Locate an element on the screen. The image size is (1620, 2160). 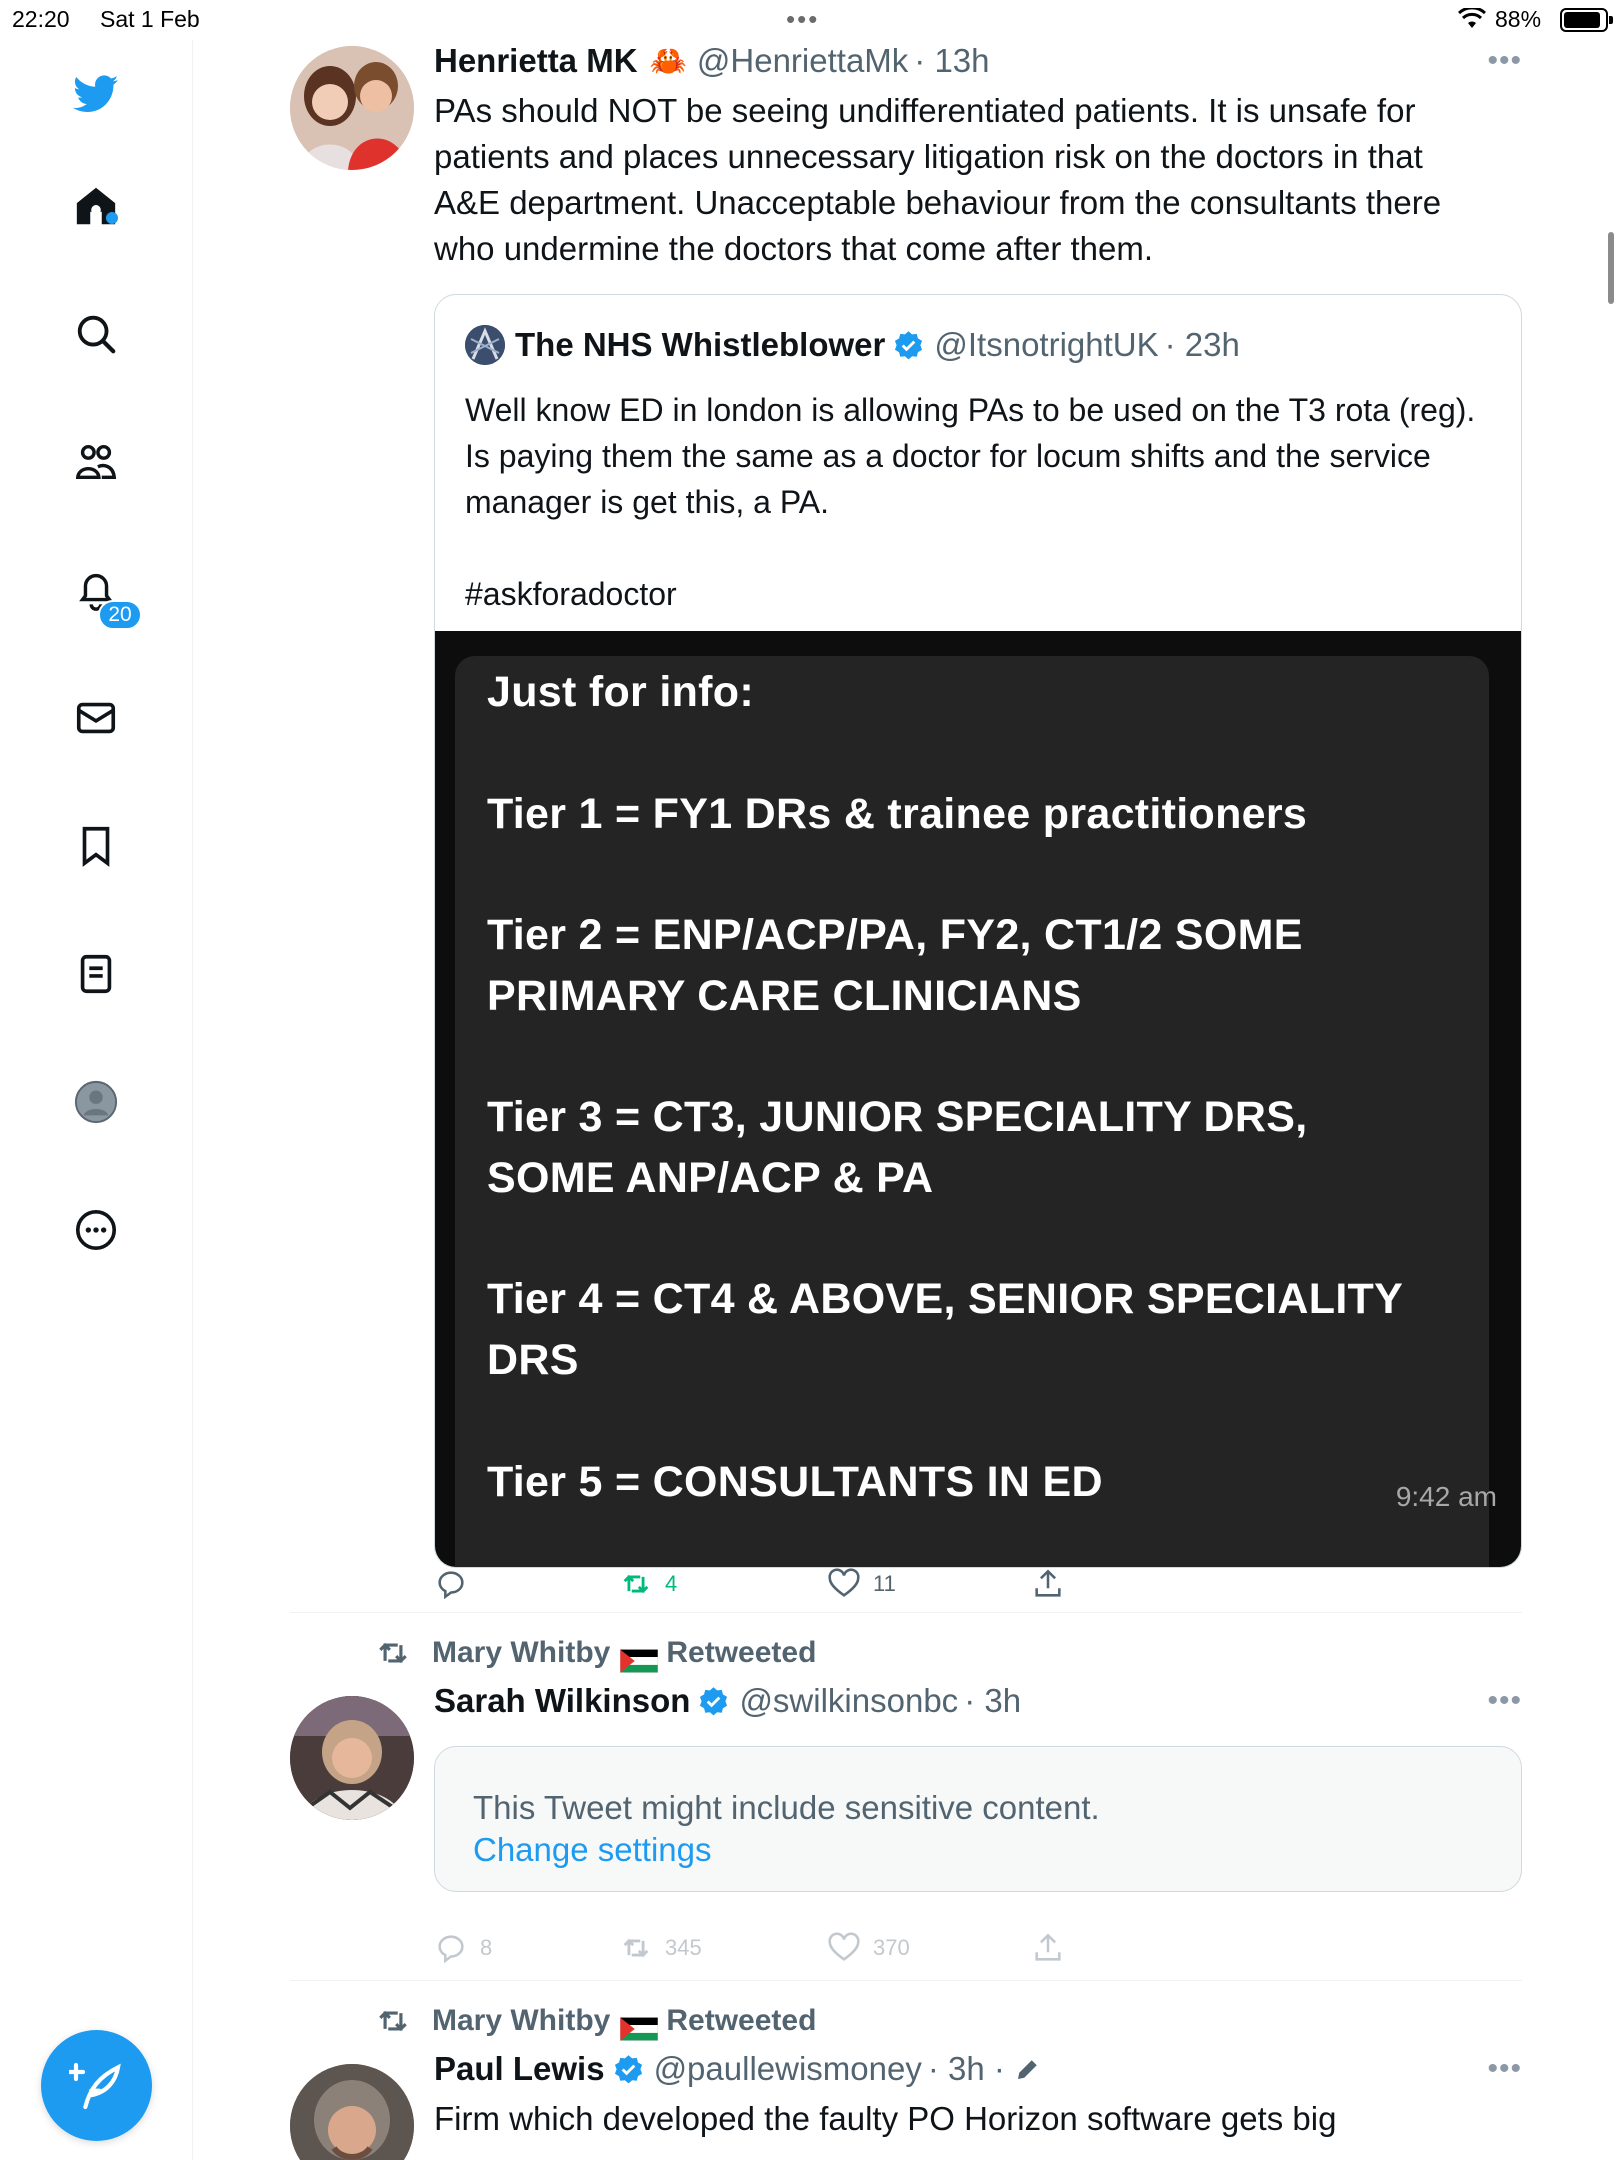
like-count: 370 is located at coordinates (891, 1947).